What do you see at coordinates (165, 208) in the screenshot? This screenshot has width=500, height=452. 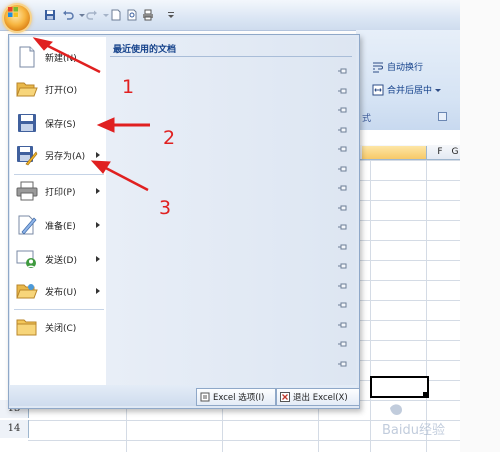 I see `annotation-number-3: 3` at bounding box center [165, 208].